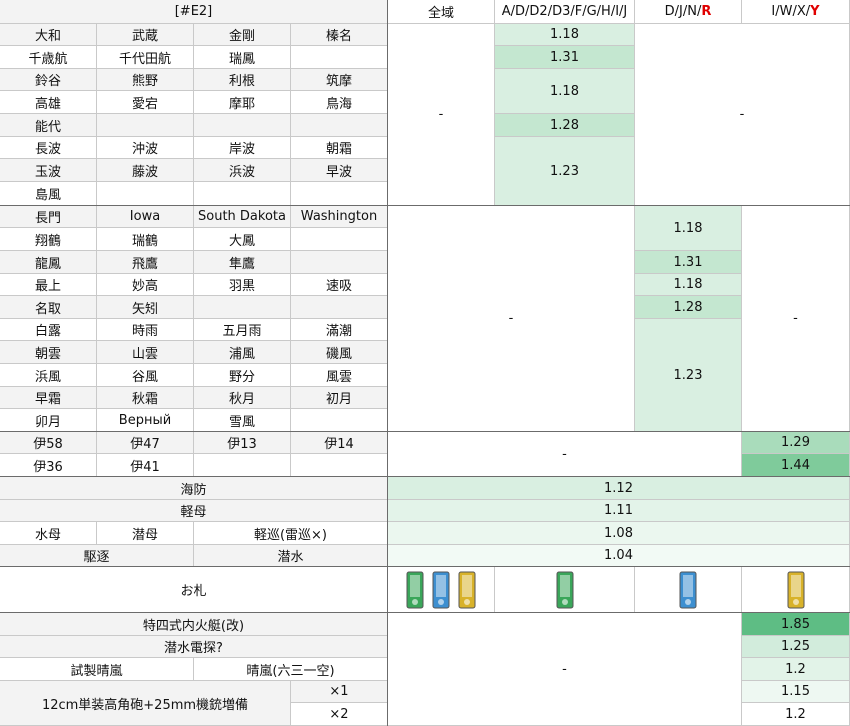  Describe the element at coordinates (619, 488) in the screenshot. I see `type-kaibou-value: 1.12` at that location.